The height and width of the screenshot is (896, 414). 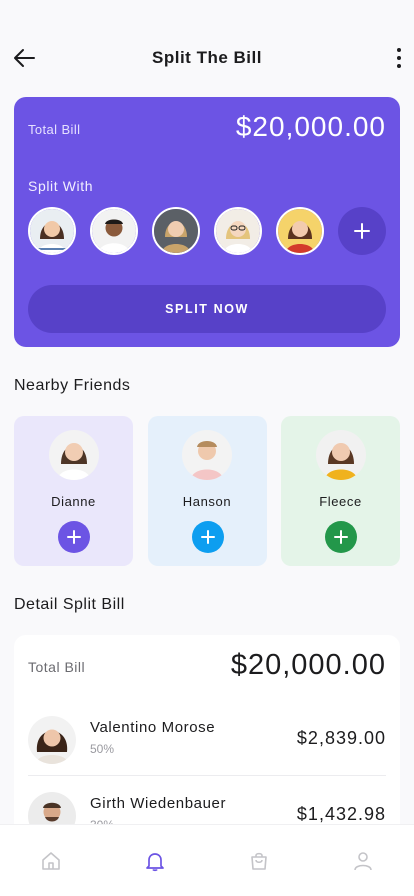 I want to click on more-options-button, so click(x=399, y=58).